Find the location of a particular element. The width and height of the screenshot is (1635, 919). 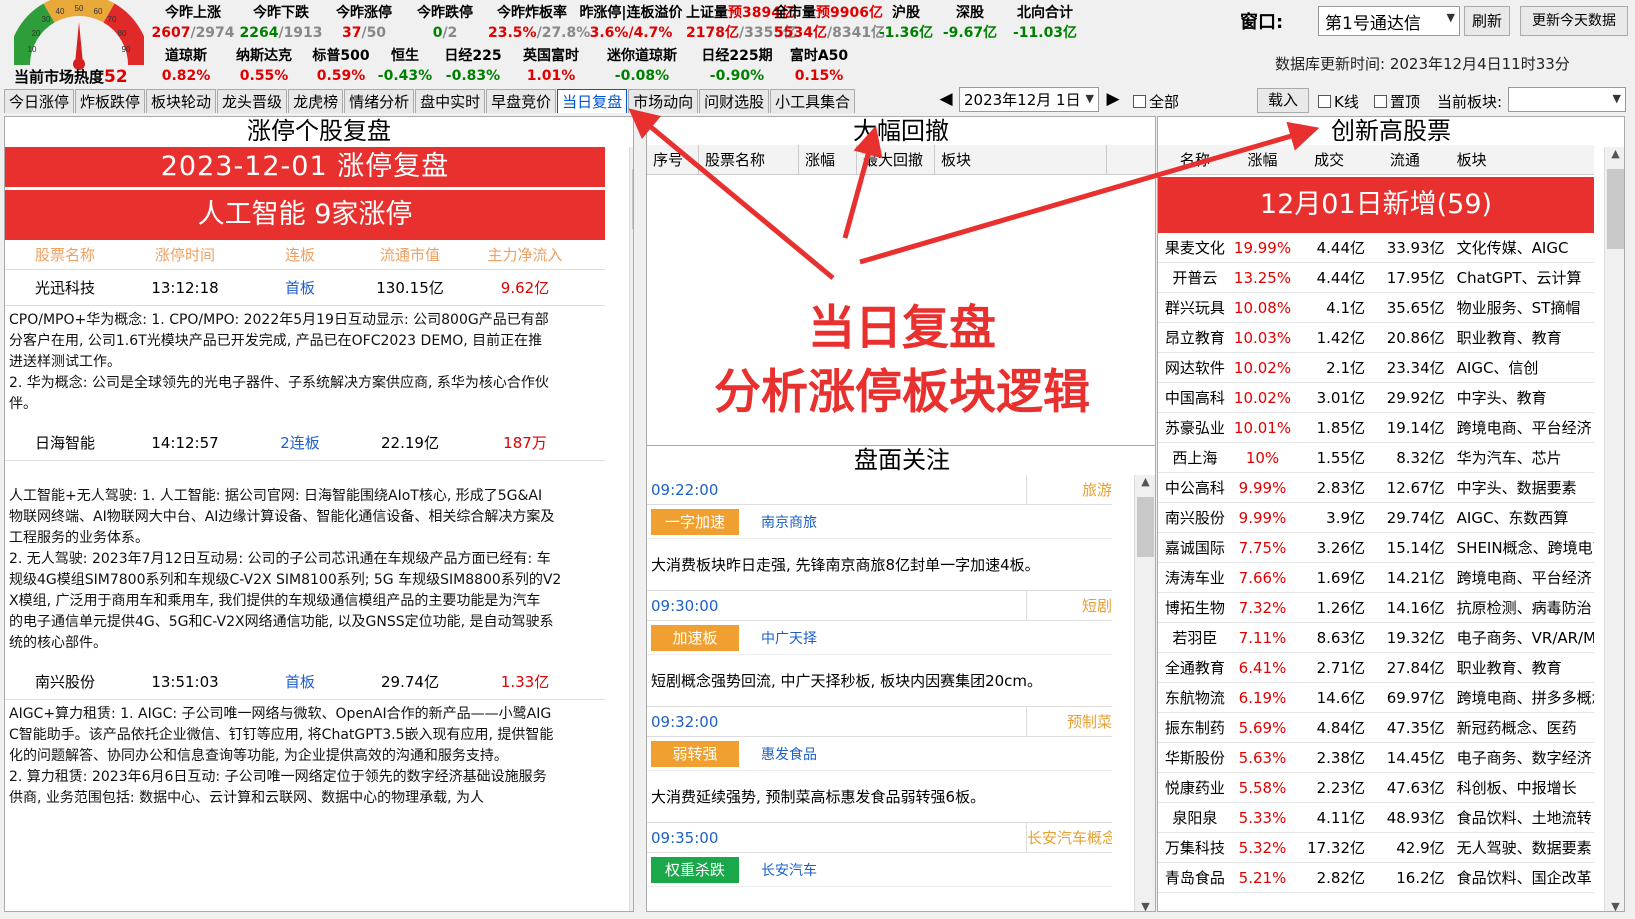

arrow-to-new-high is located at coordinates (1089, 193).